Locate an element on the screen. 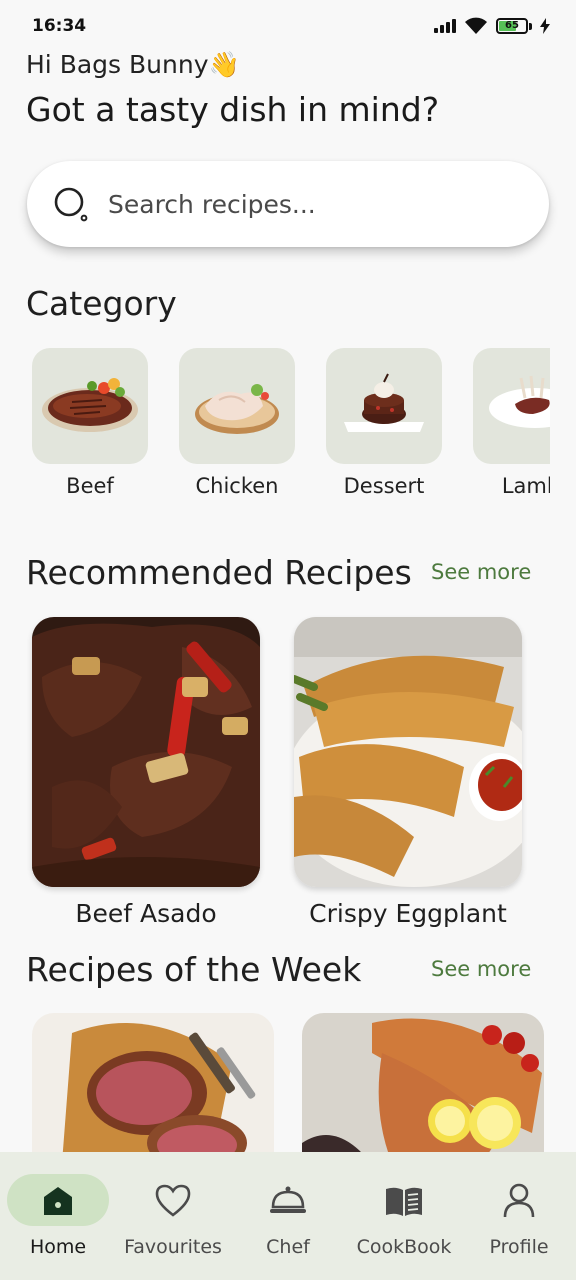  search-input is located at coordinates (308, 204).